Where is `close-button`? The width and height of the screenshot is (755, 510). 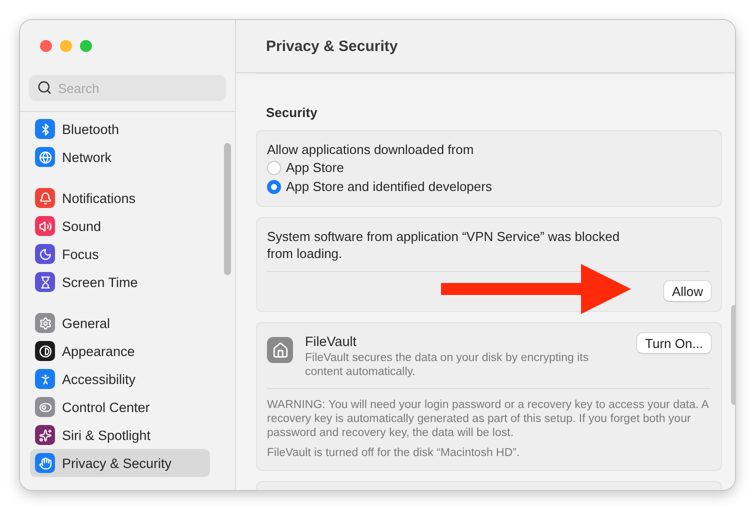 close-button is located at coordinates (46, 46).